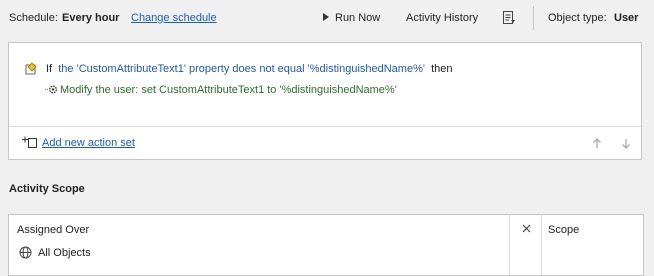 This screenshot has width=654, height=276. Describe the element at coordinates (626, 143) in the screenshot. I see `arrow-down-icon` at that location.